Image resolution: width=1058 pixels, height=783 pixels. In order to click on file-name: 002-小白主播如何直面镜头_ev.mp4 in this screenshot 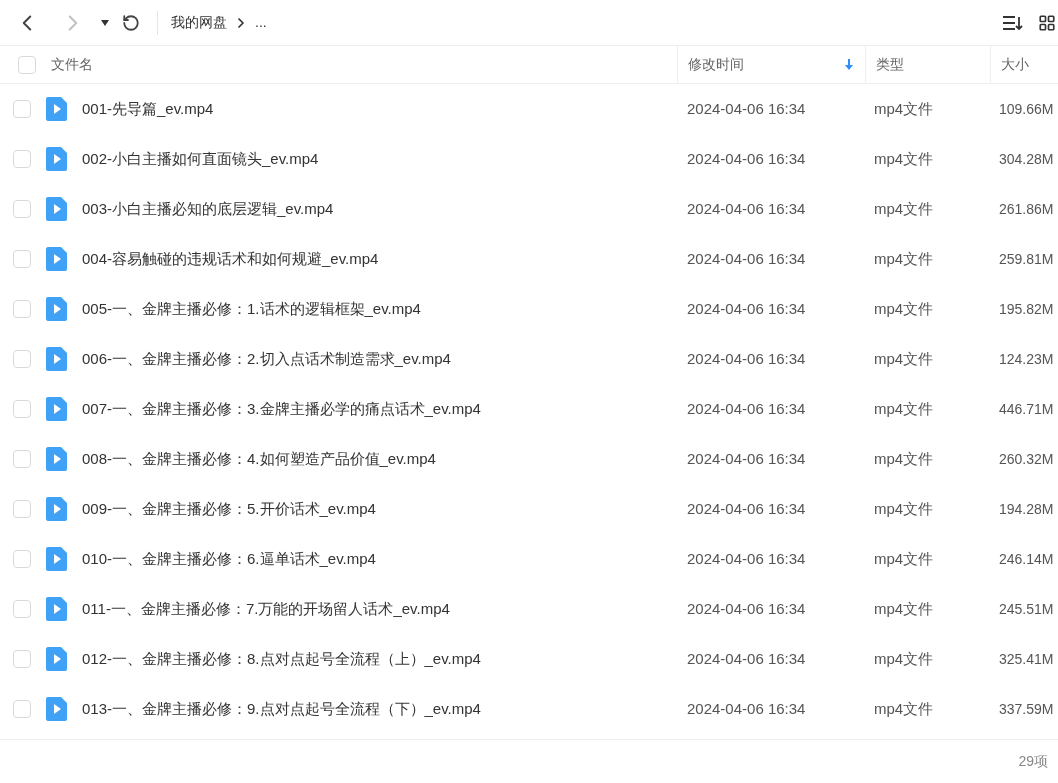, I will do `click(200, 158)`.